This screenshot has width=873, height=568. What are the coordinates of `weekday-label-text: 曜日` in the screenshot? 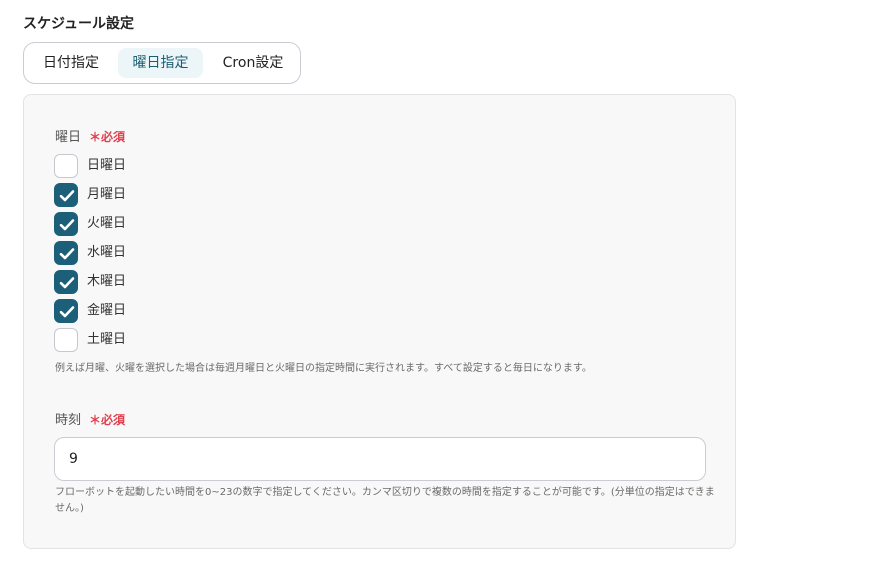 It's located at (68, 137).